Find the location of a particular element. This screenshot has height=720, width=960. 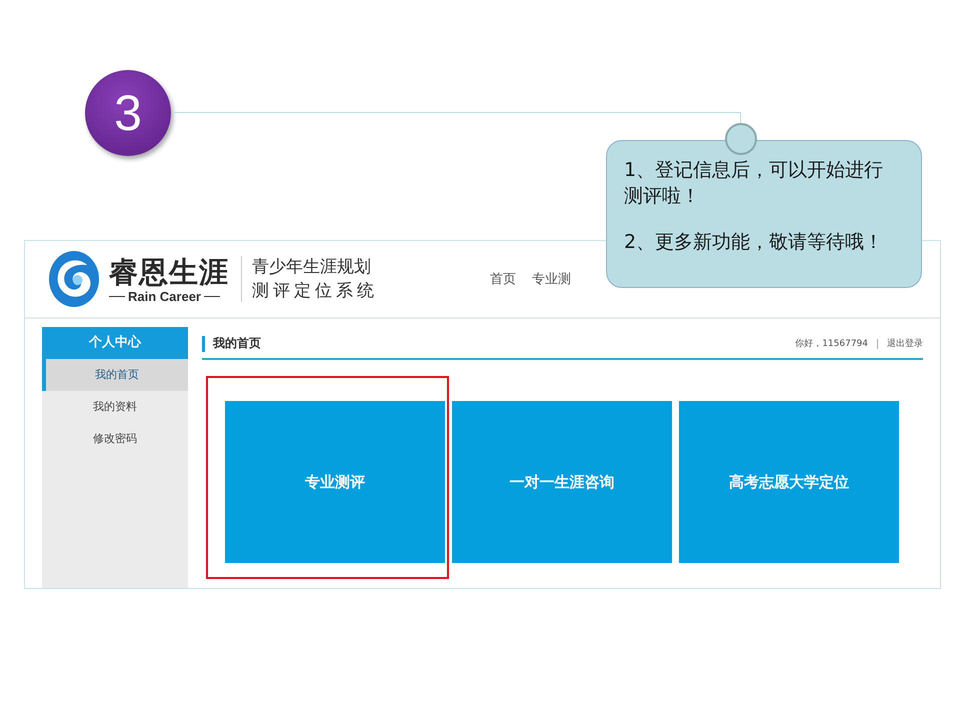

logout-link: 退出登录 is located at coordinates (905, 343).